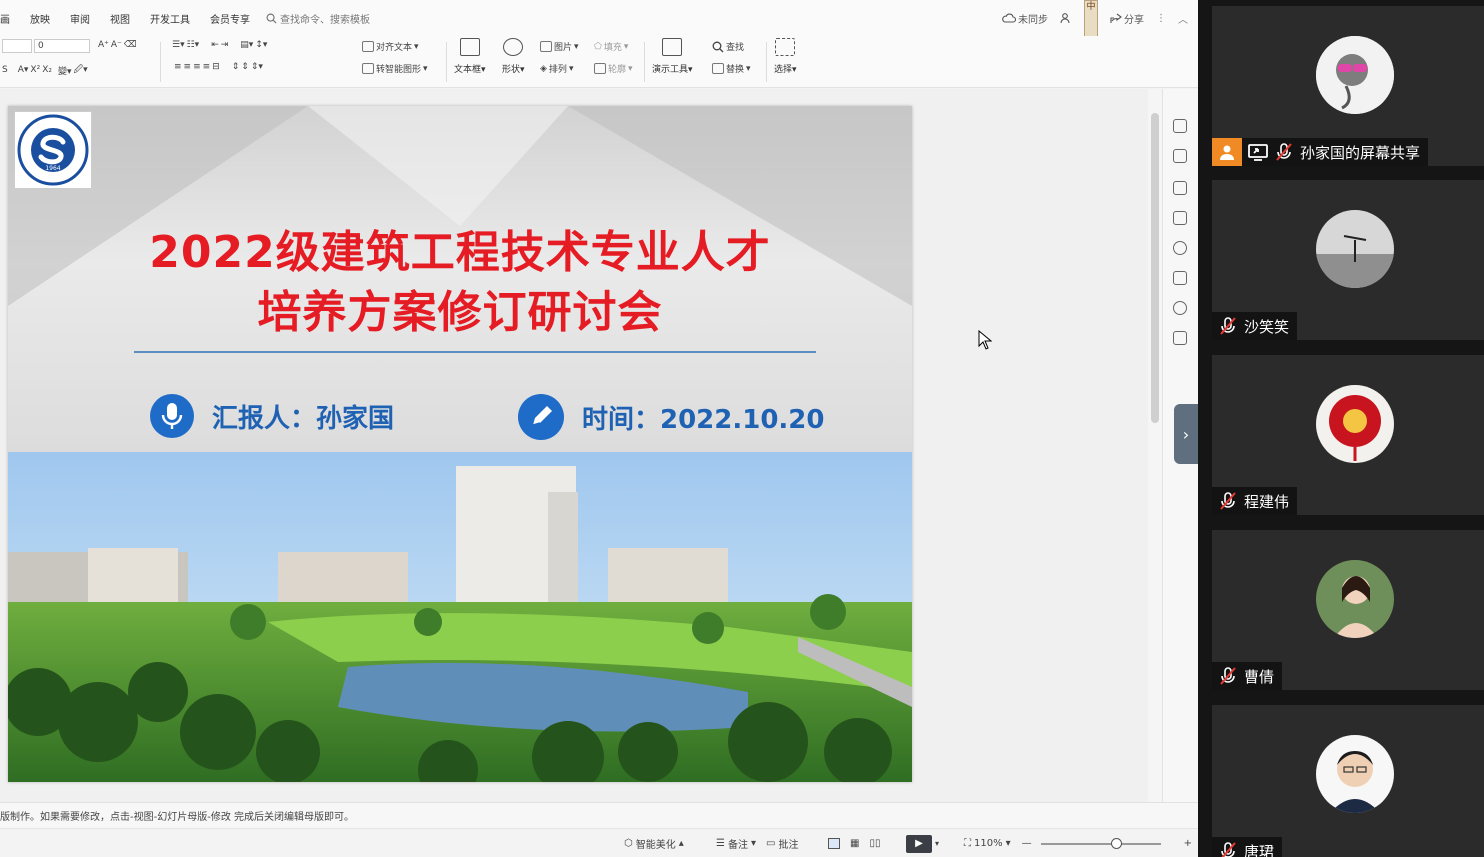  Describe the element at coordinates (728, 46) in the screenshot. I see `find-button: 查找` at that location.